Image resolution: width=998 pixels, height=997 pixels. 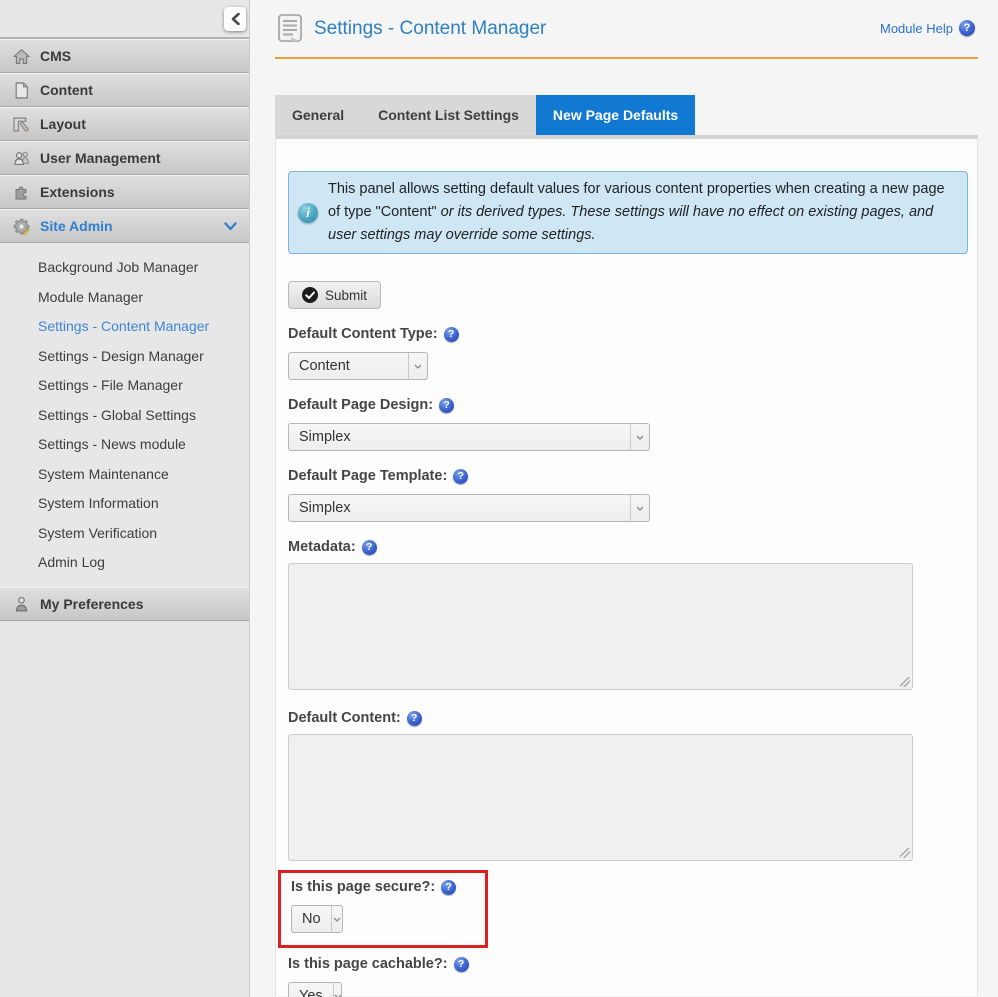 I want to click on select-value: Yes, so click(x=311, y=992).